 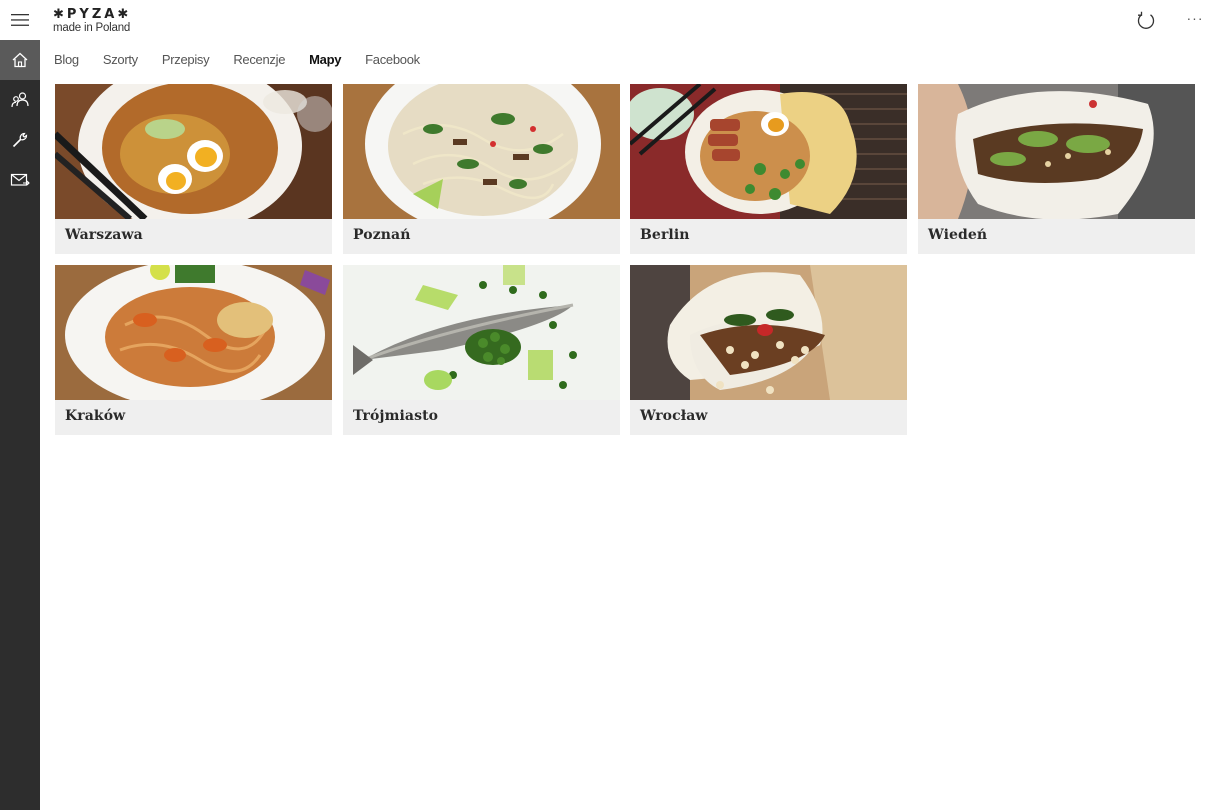 I want to click on nav-people-button, so click(x=20, y=100).